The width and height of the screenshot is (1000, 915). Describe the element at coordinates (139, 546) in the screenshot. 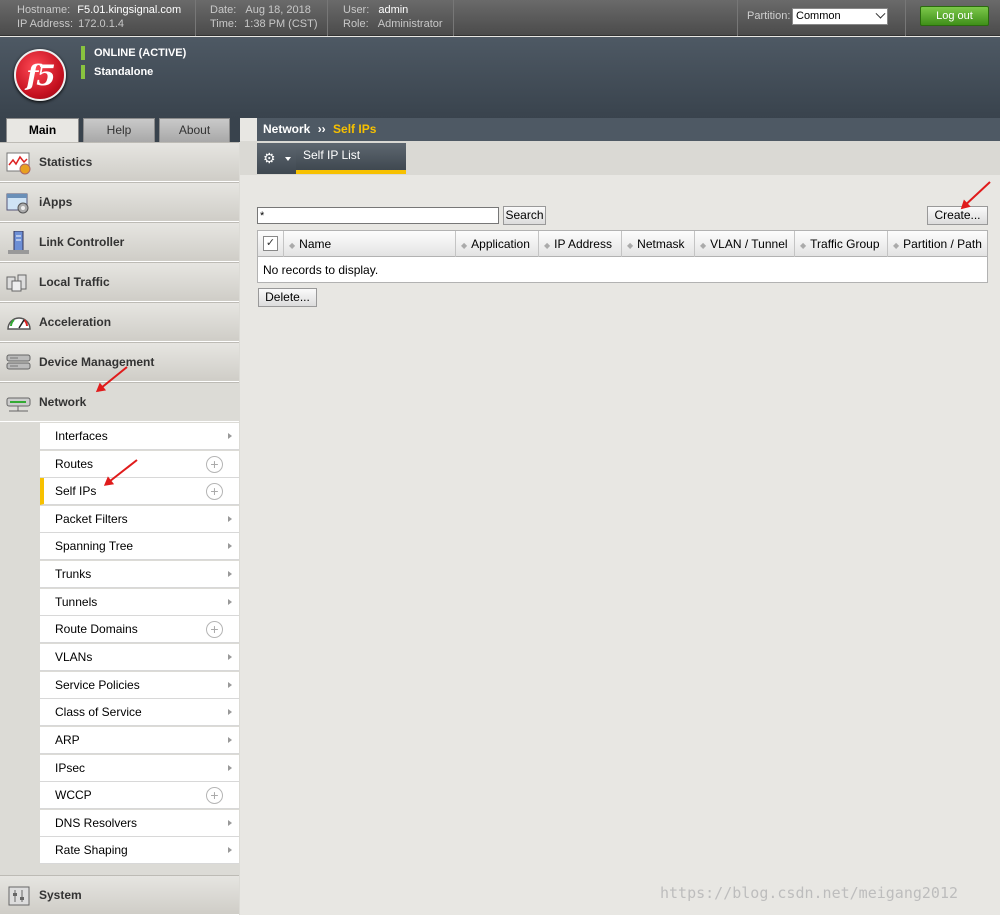

I see `sidebar-subitem-spanning-tree: Spanning Tree` at that location.